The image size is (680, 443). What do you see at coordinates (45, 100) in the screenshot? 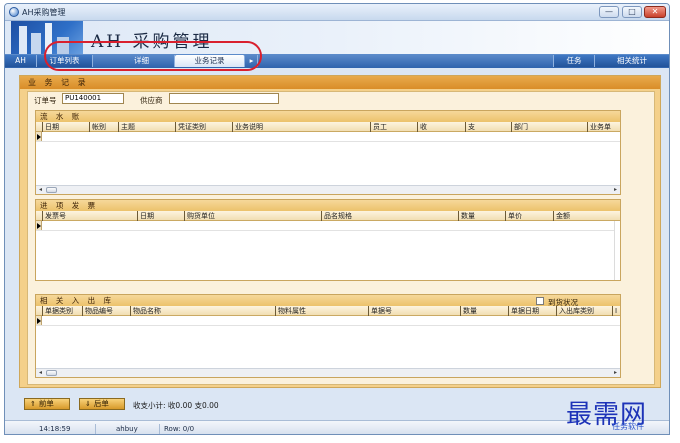
I see `order-no-label: 订单号` at bounding box center [45, 100].